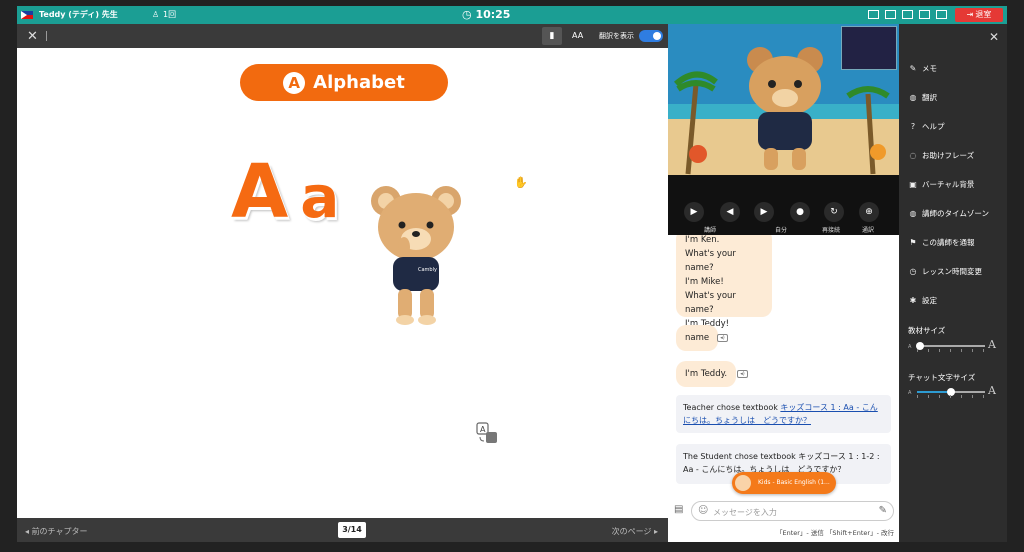  I want to click on tools-icon: ✕, so click(32, 36).